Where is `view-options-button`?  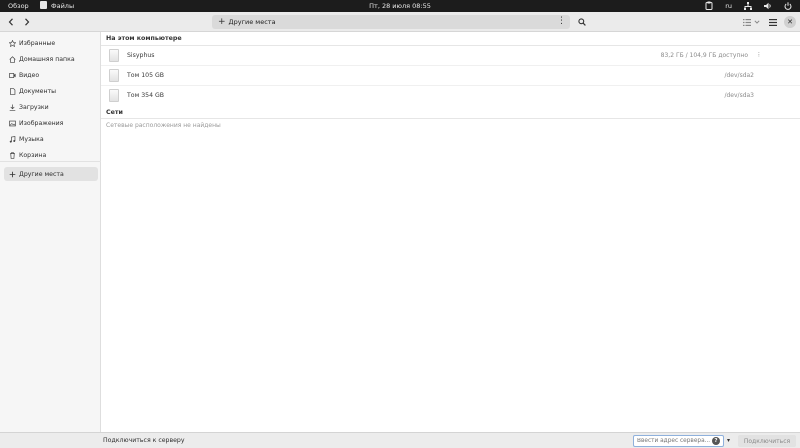 view-options-button is located at coordinates (757, 22).